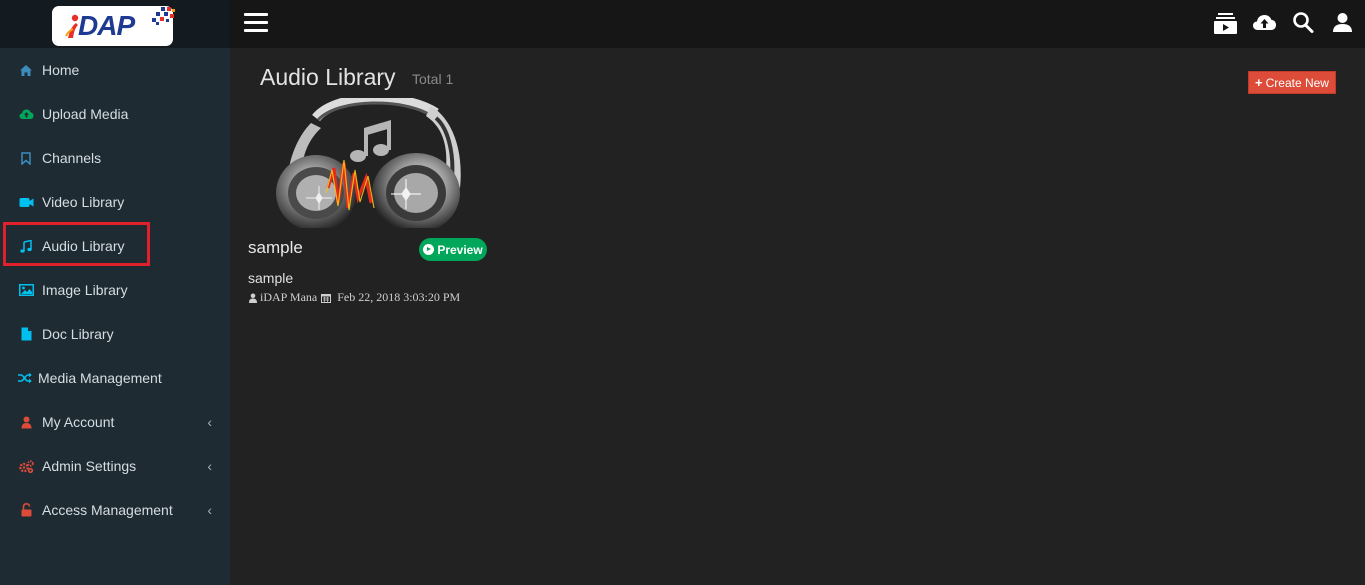  I want to click on media-owner: iDAP Mana, so click(289, 297).